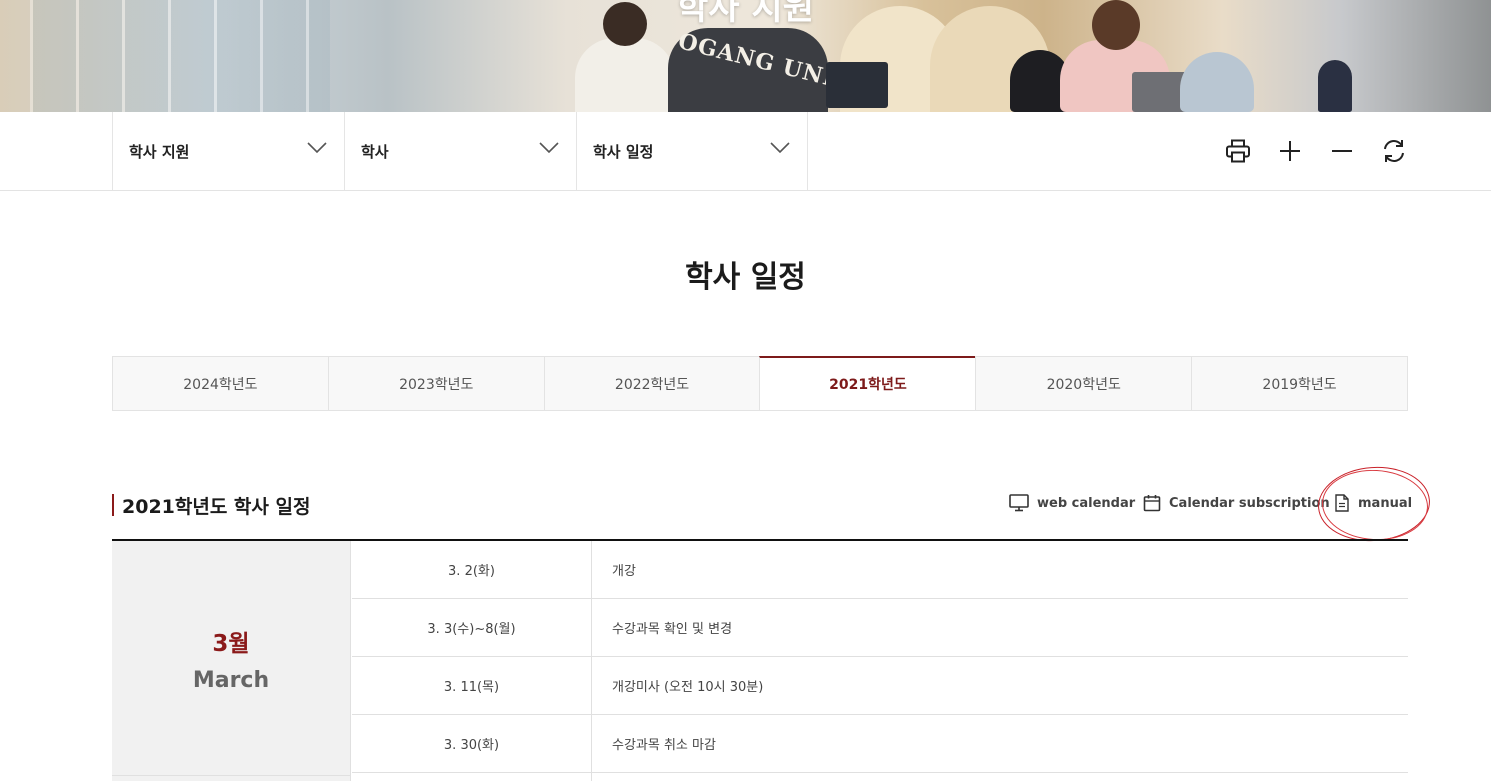 The width and height of the screenshot is (1491, 781). What do you see at coordinates (435, 383) in the screenshot?
I see `tab-2023: 2023학년도` at bounding box center [435, 383].